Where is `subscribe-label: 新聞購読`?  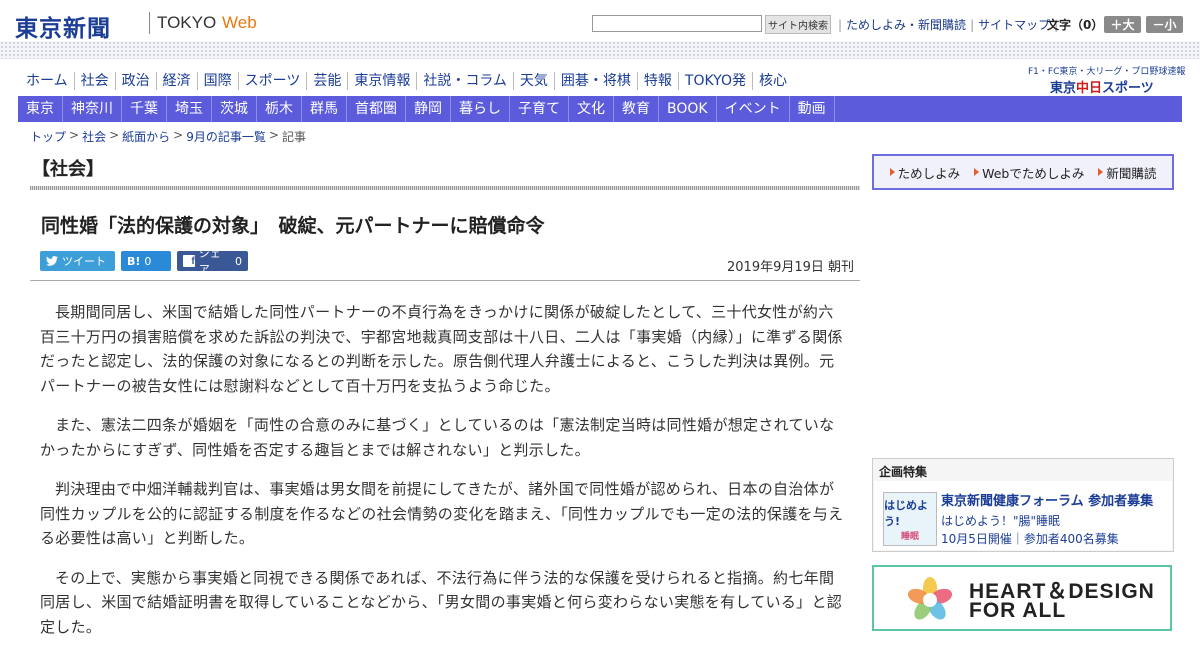
subscribe-label: 新聞購読 is located at coordinates (1131, 173).